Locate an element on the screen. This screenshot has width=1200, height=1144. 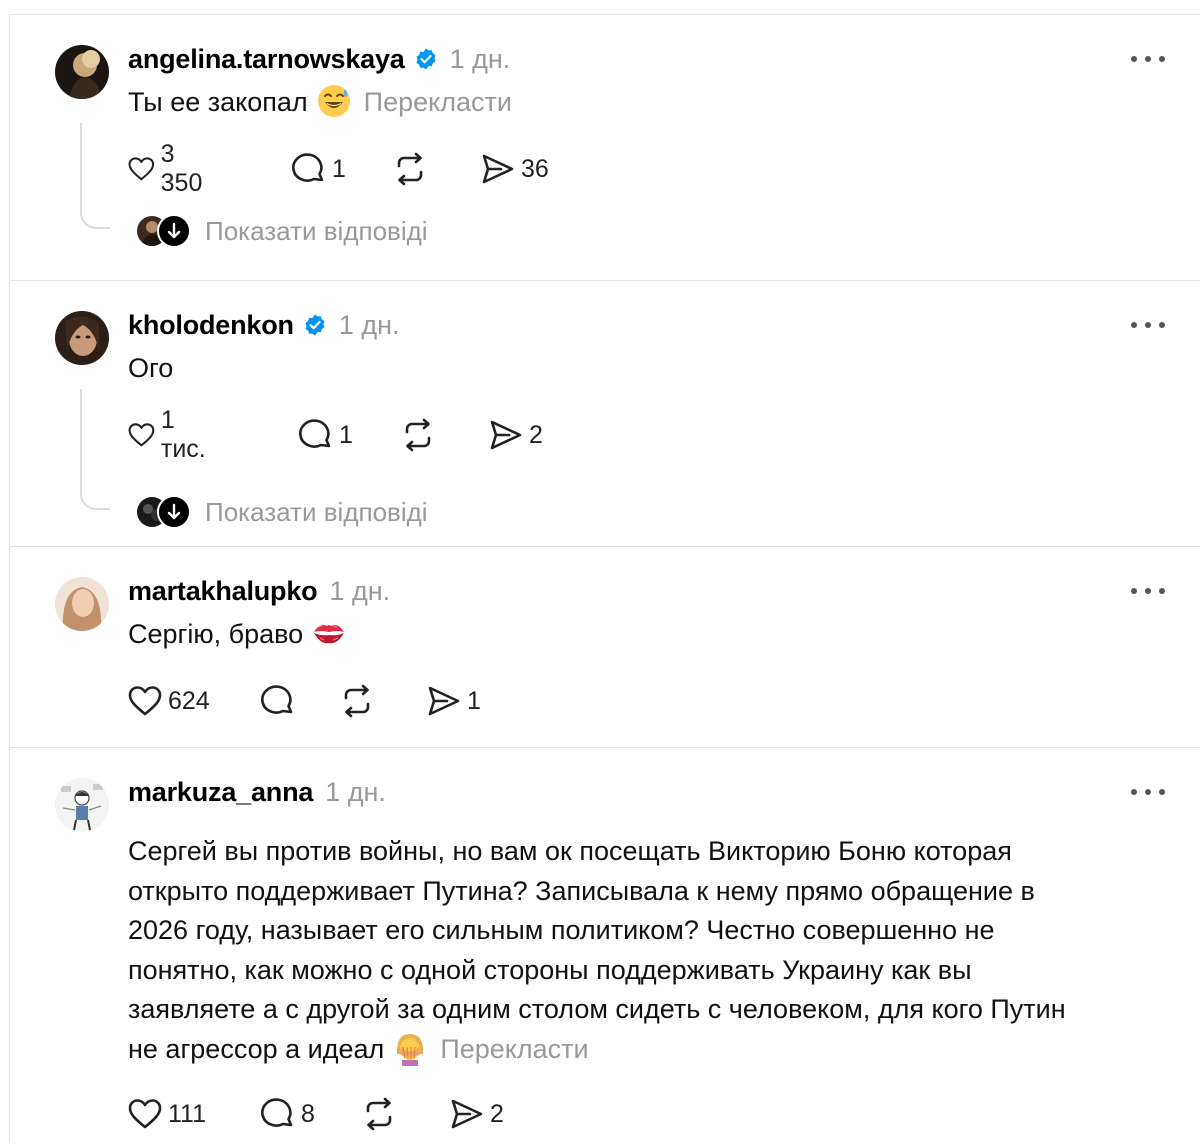
like-button: 1 тис. is located at coordinates (170, 434).